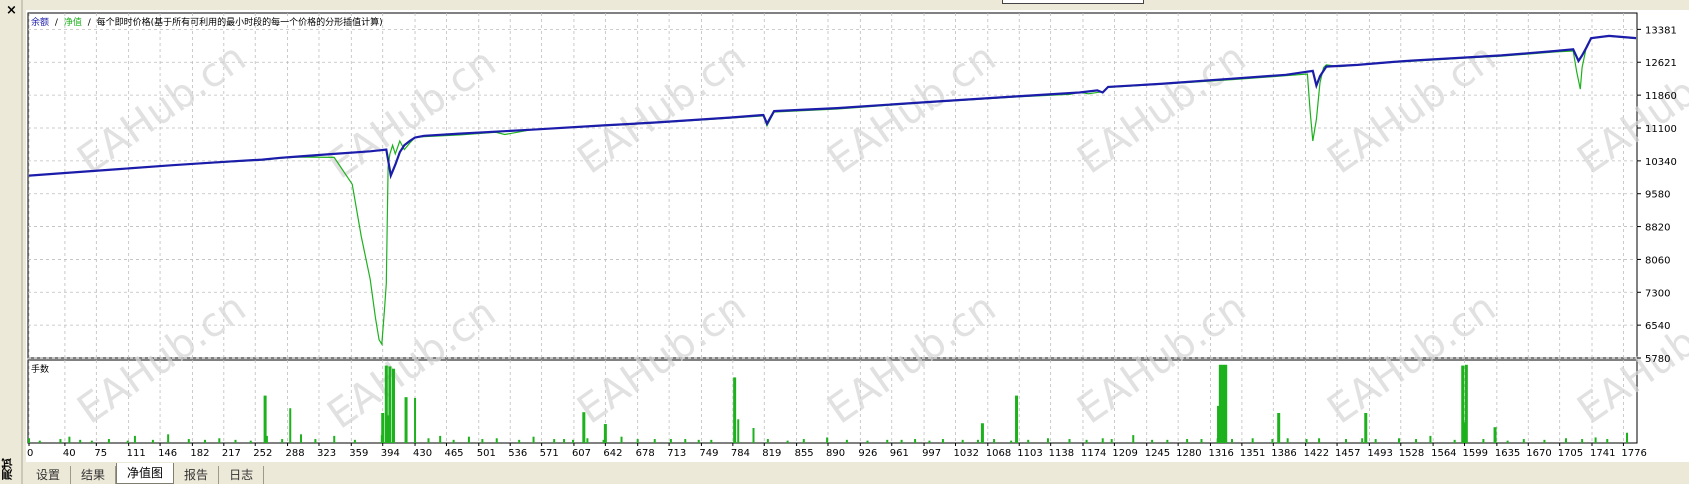 The image size is (1689, 484). I want to click on x-tick-label: 713, so click(676, 453).